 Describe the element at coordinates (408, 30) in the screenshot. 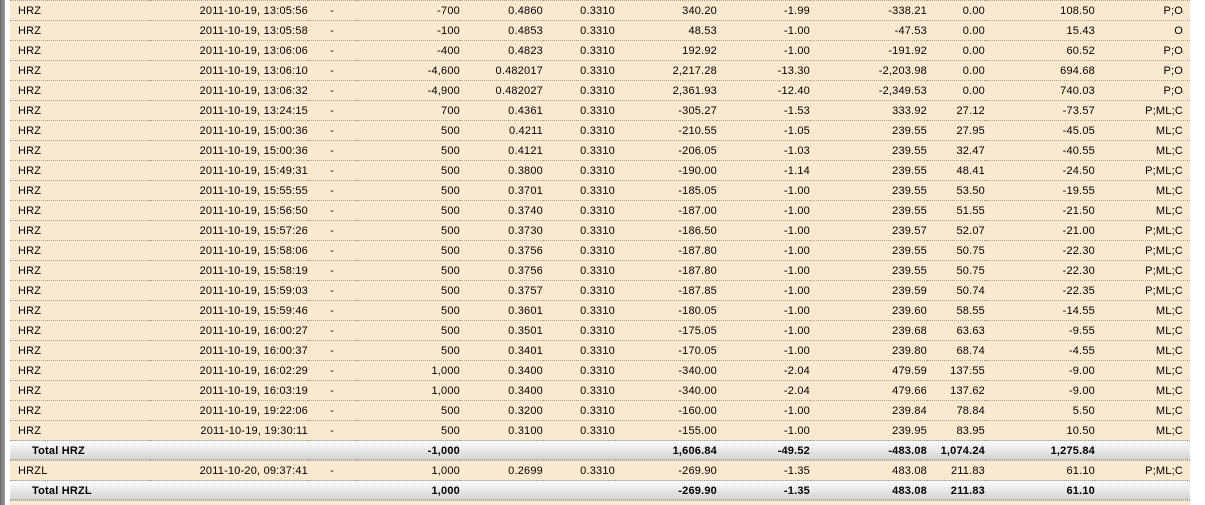

I see `cell-quantity: -100` at that location.